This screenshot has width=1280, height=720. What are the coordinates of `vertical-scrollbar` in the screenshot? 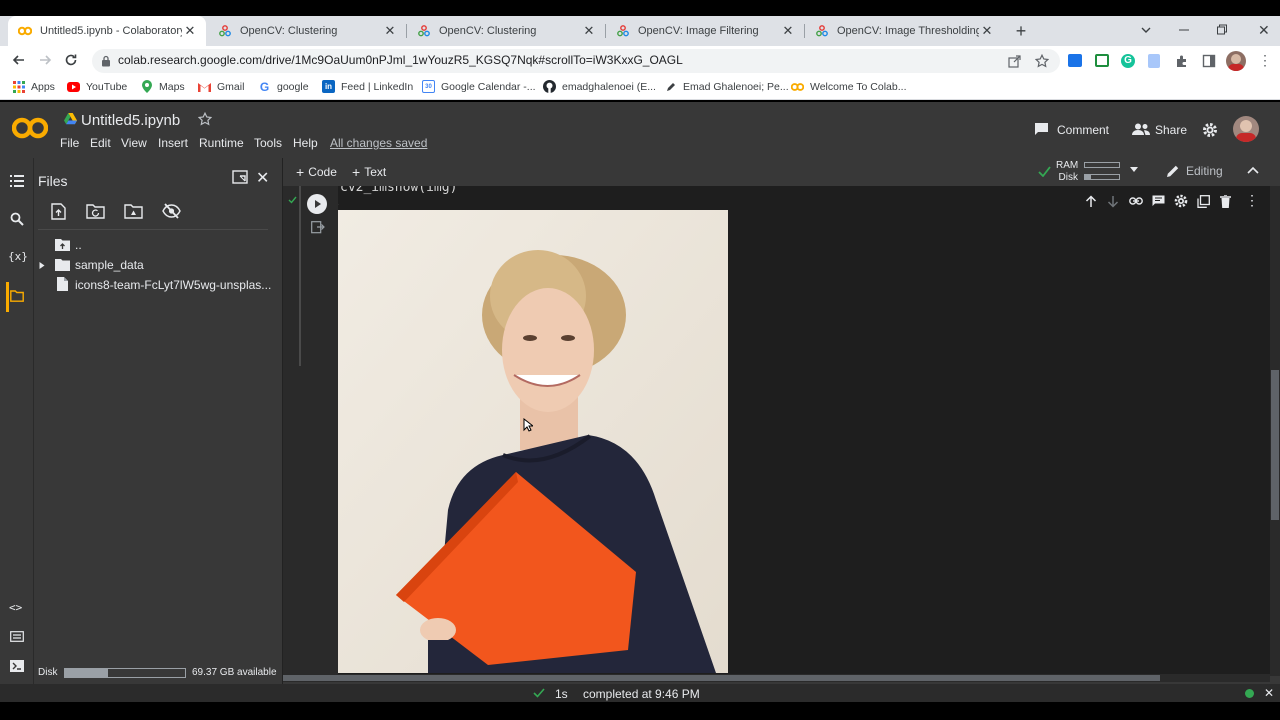 It's located at (1275, 431).